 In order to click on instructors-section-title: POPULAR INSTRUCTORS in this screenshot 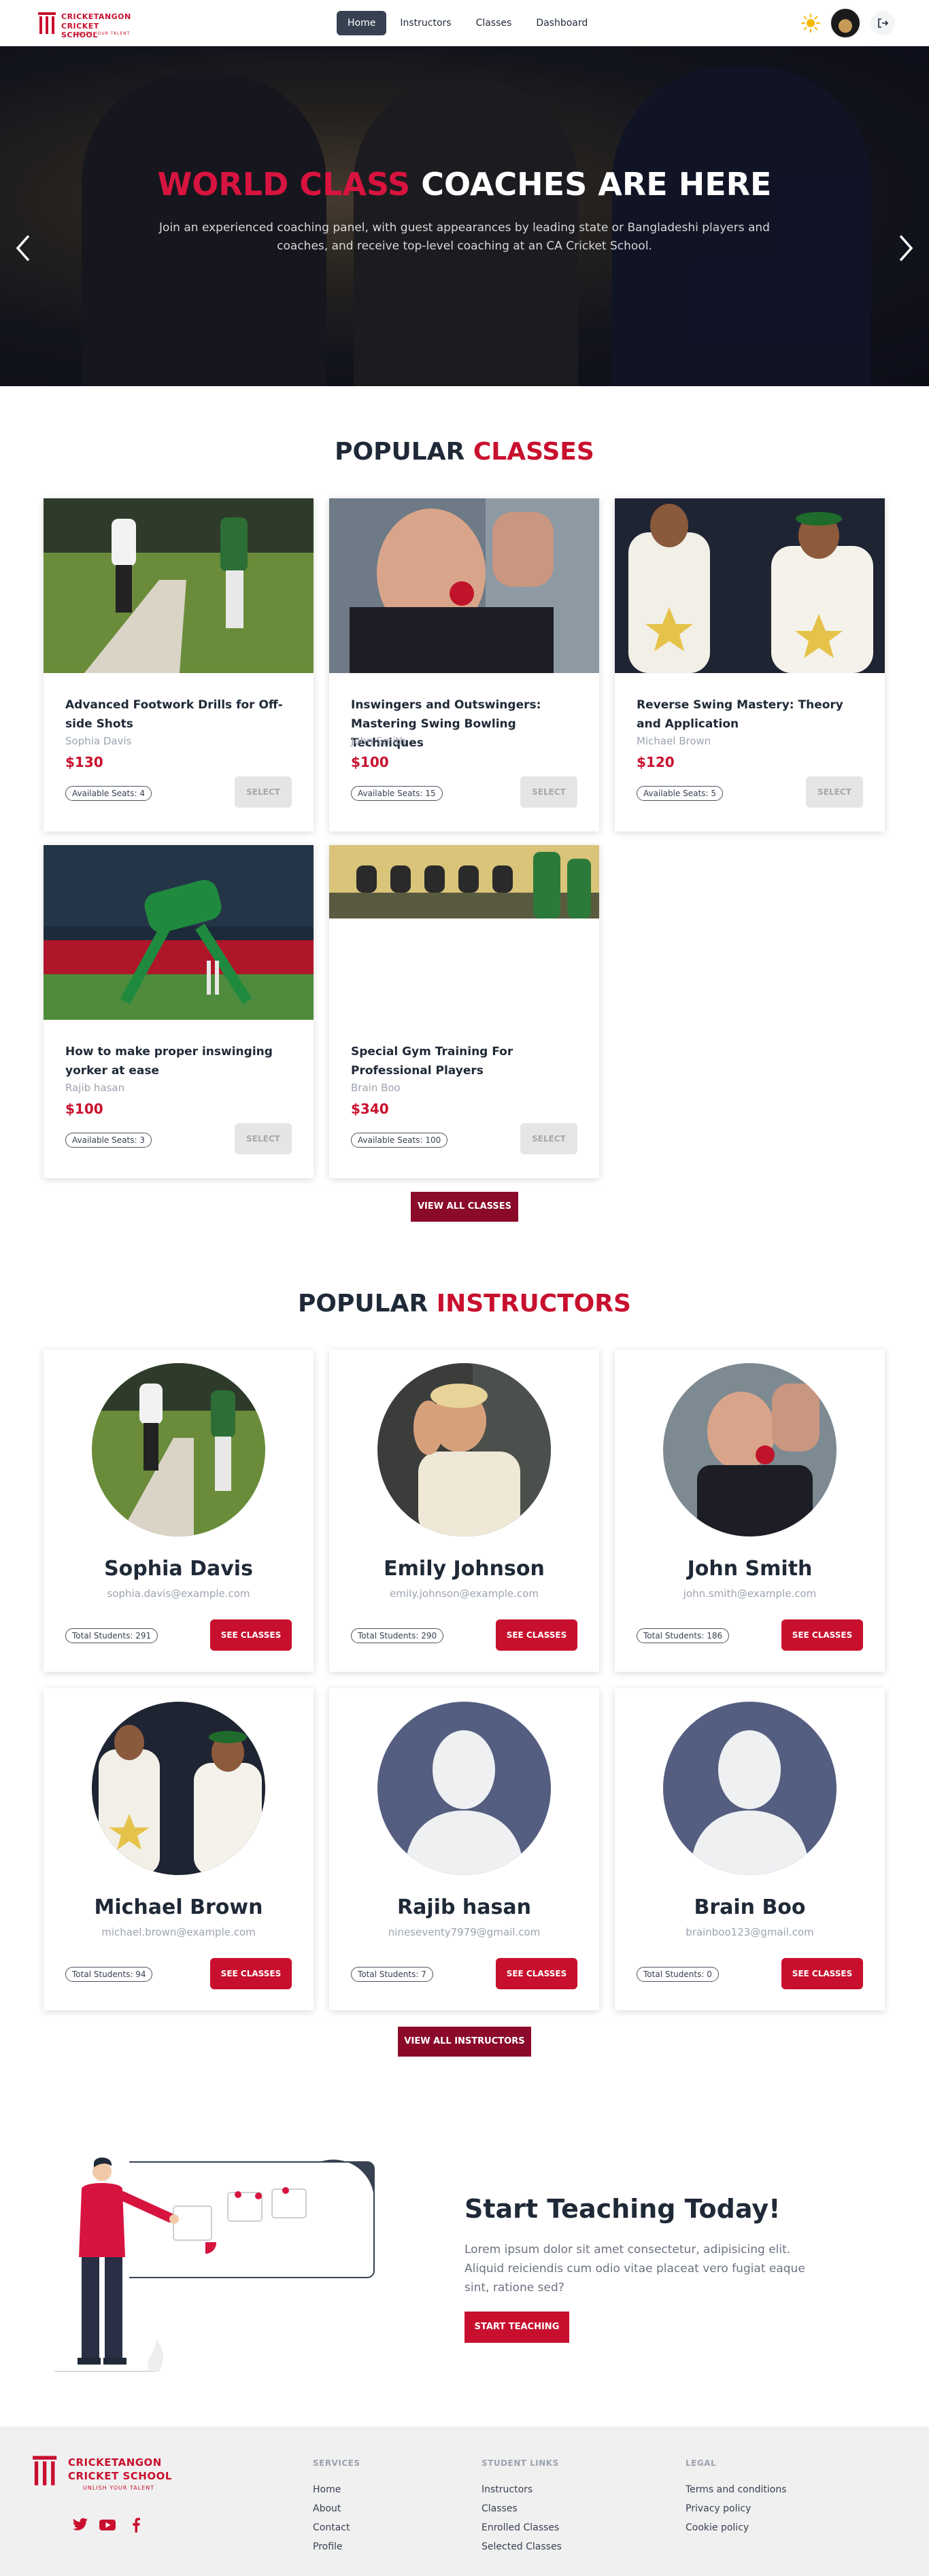, I will do `click(464, 1304)`.